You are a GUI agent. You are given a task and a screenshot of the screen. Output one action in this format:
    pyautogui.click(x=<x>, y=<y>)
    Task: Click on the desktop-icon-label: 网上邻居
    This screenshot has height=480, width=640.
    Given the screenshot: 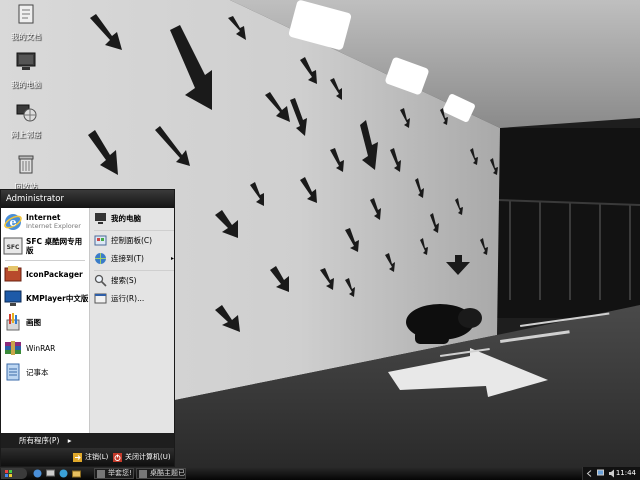 What is the action you would take?
    pyautogui.click(x=26, y=134)
    